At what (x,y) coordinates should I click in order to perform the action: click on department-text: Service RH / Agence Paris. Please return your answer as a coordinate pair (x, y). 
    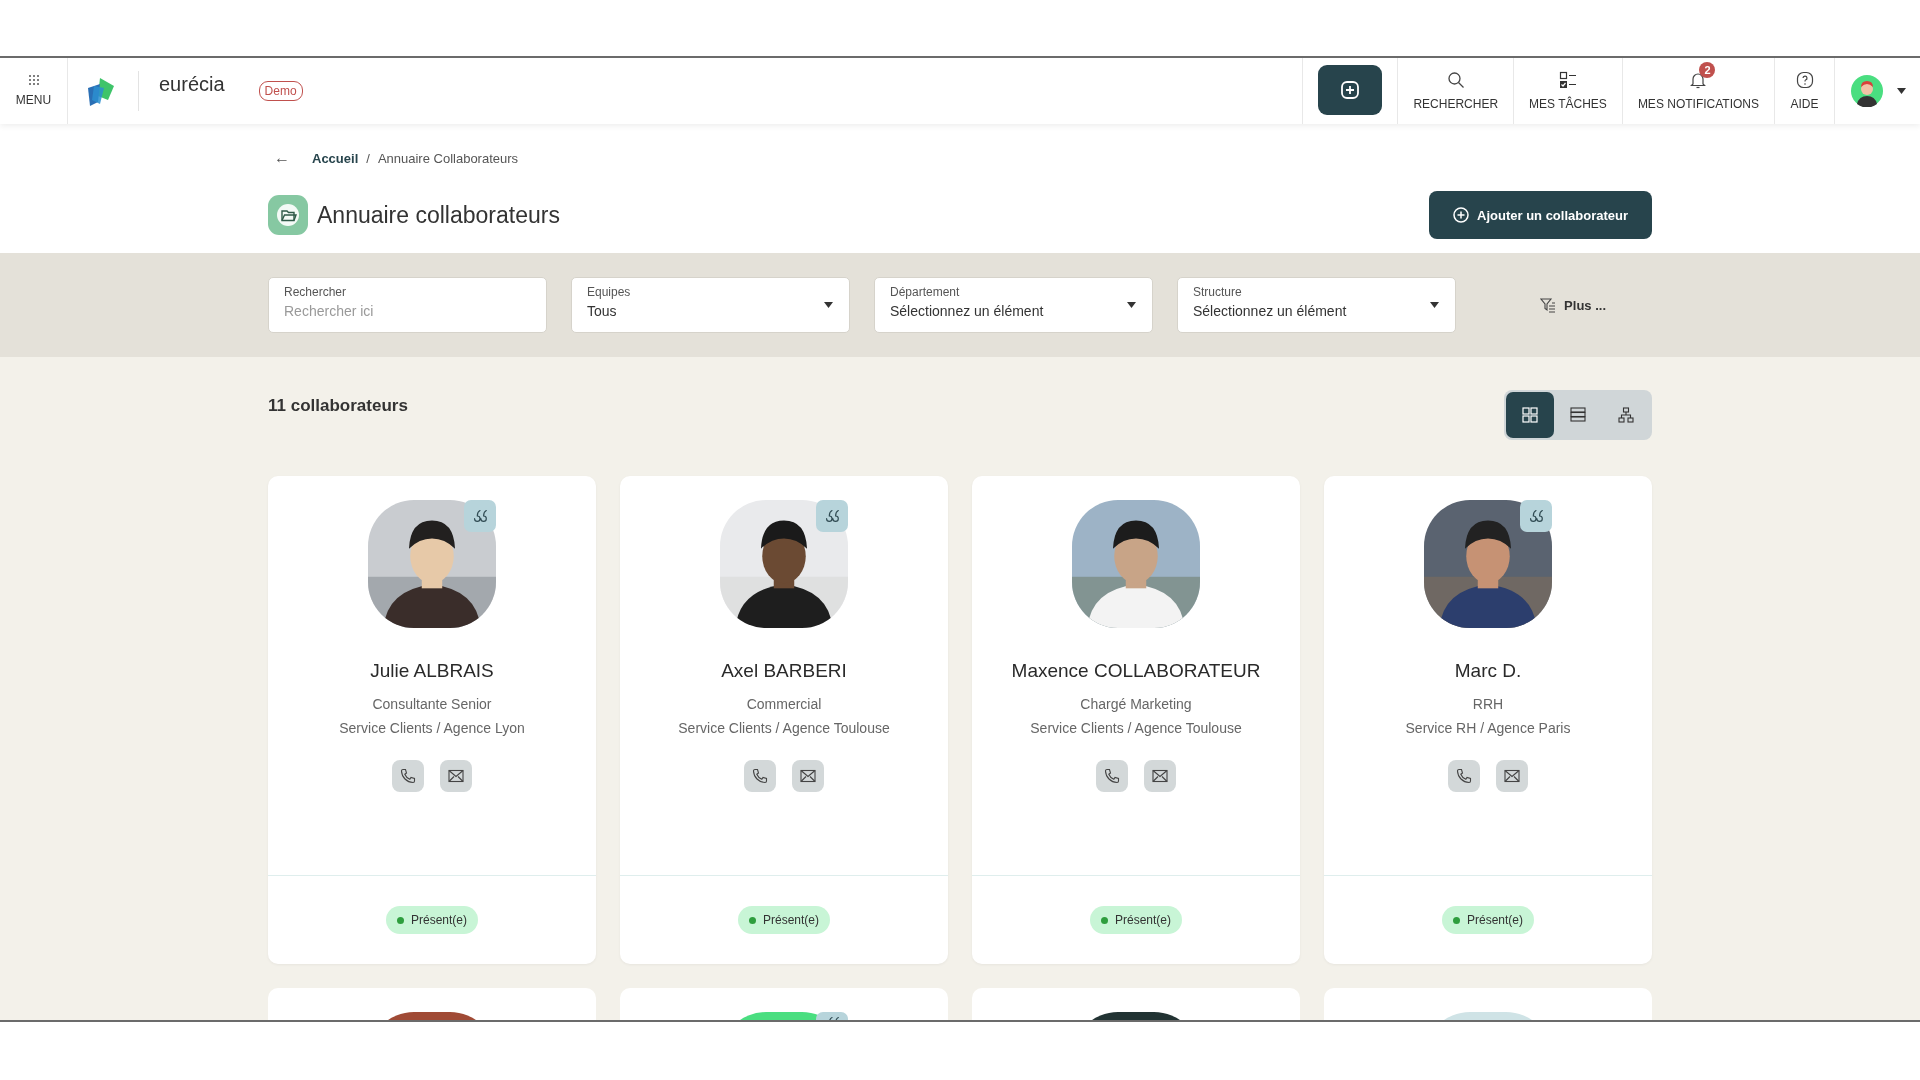
    Looking at the image, I should click on (1488, 728).